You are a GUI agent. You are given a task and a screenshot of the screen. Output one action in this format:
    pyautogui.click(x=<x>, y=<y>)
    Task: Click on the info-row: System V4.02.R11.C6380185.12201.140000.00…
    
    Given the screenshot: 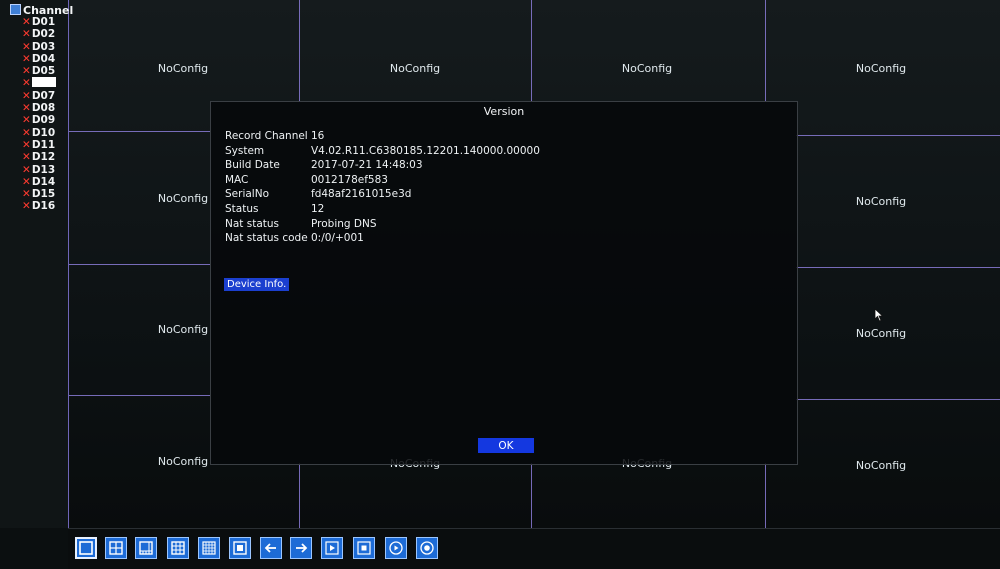 What is the action you would take?
    pyautogui.click(x=382, y=151)
    